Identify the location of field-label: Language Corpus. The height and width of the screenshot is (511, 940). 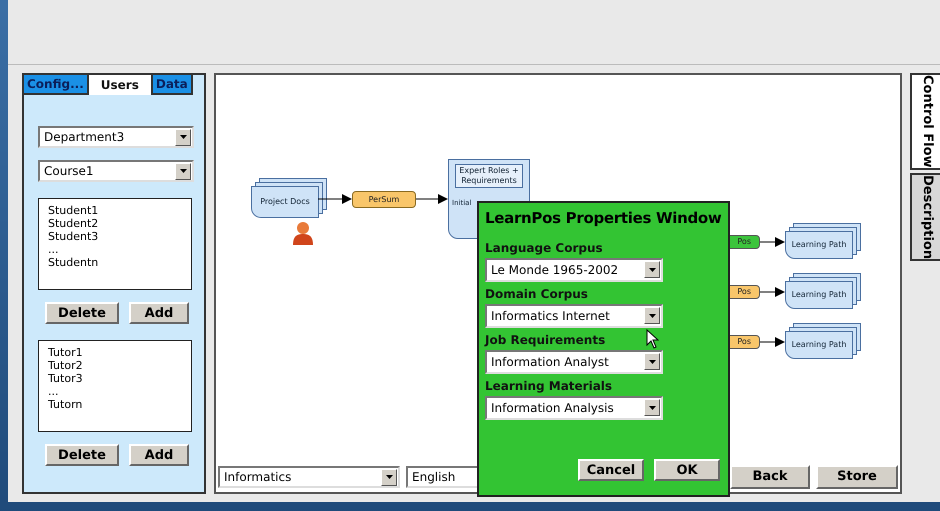
(544, 248).